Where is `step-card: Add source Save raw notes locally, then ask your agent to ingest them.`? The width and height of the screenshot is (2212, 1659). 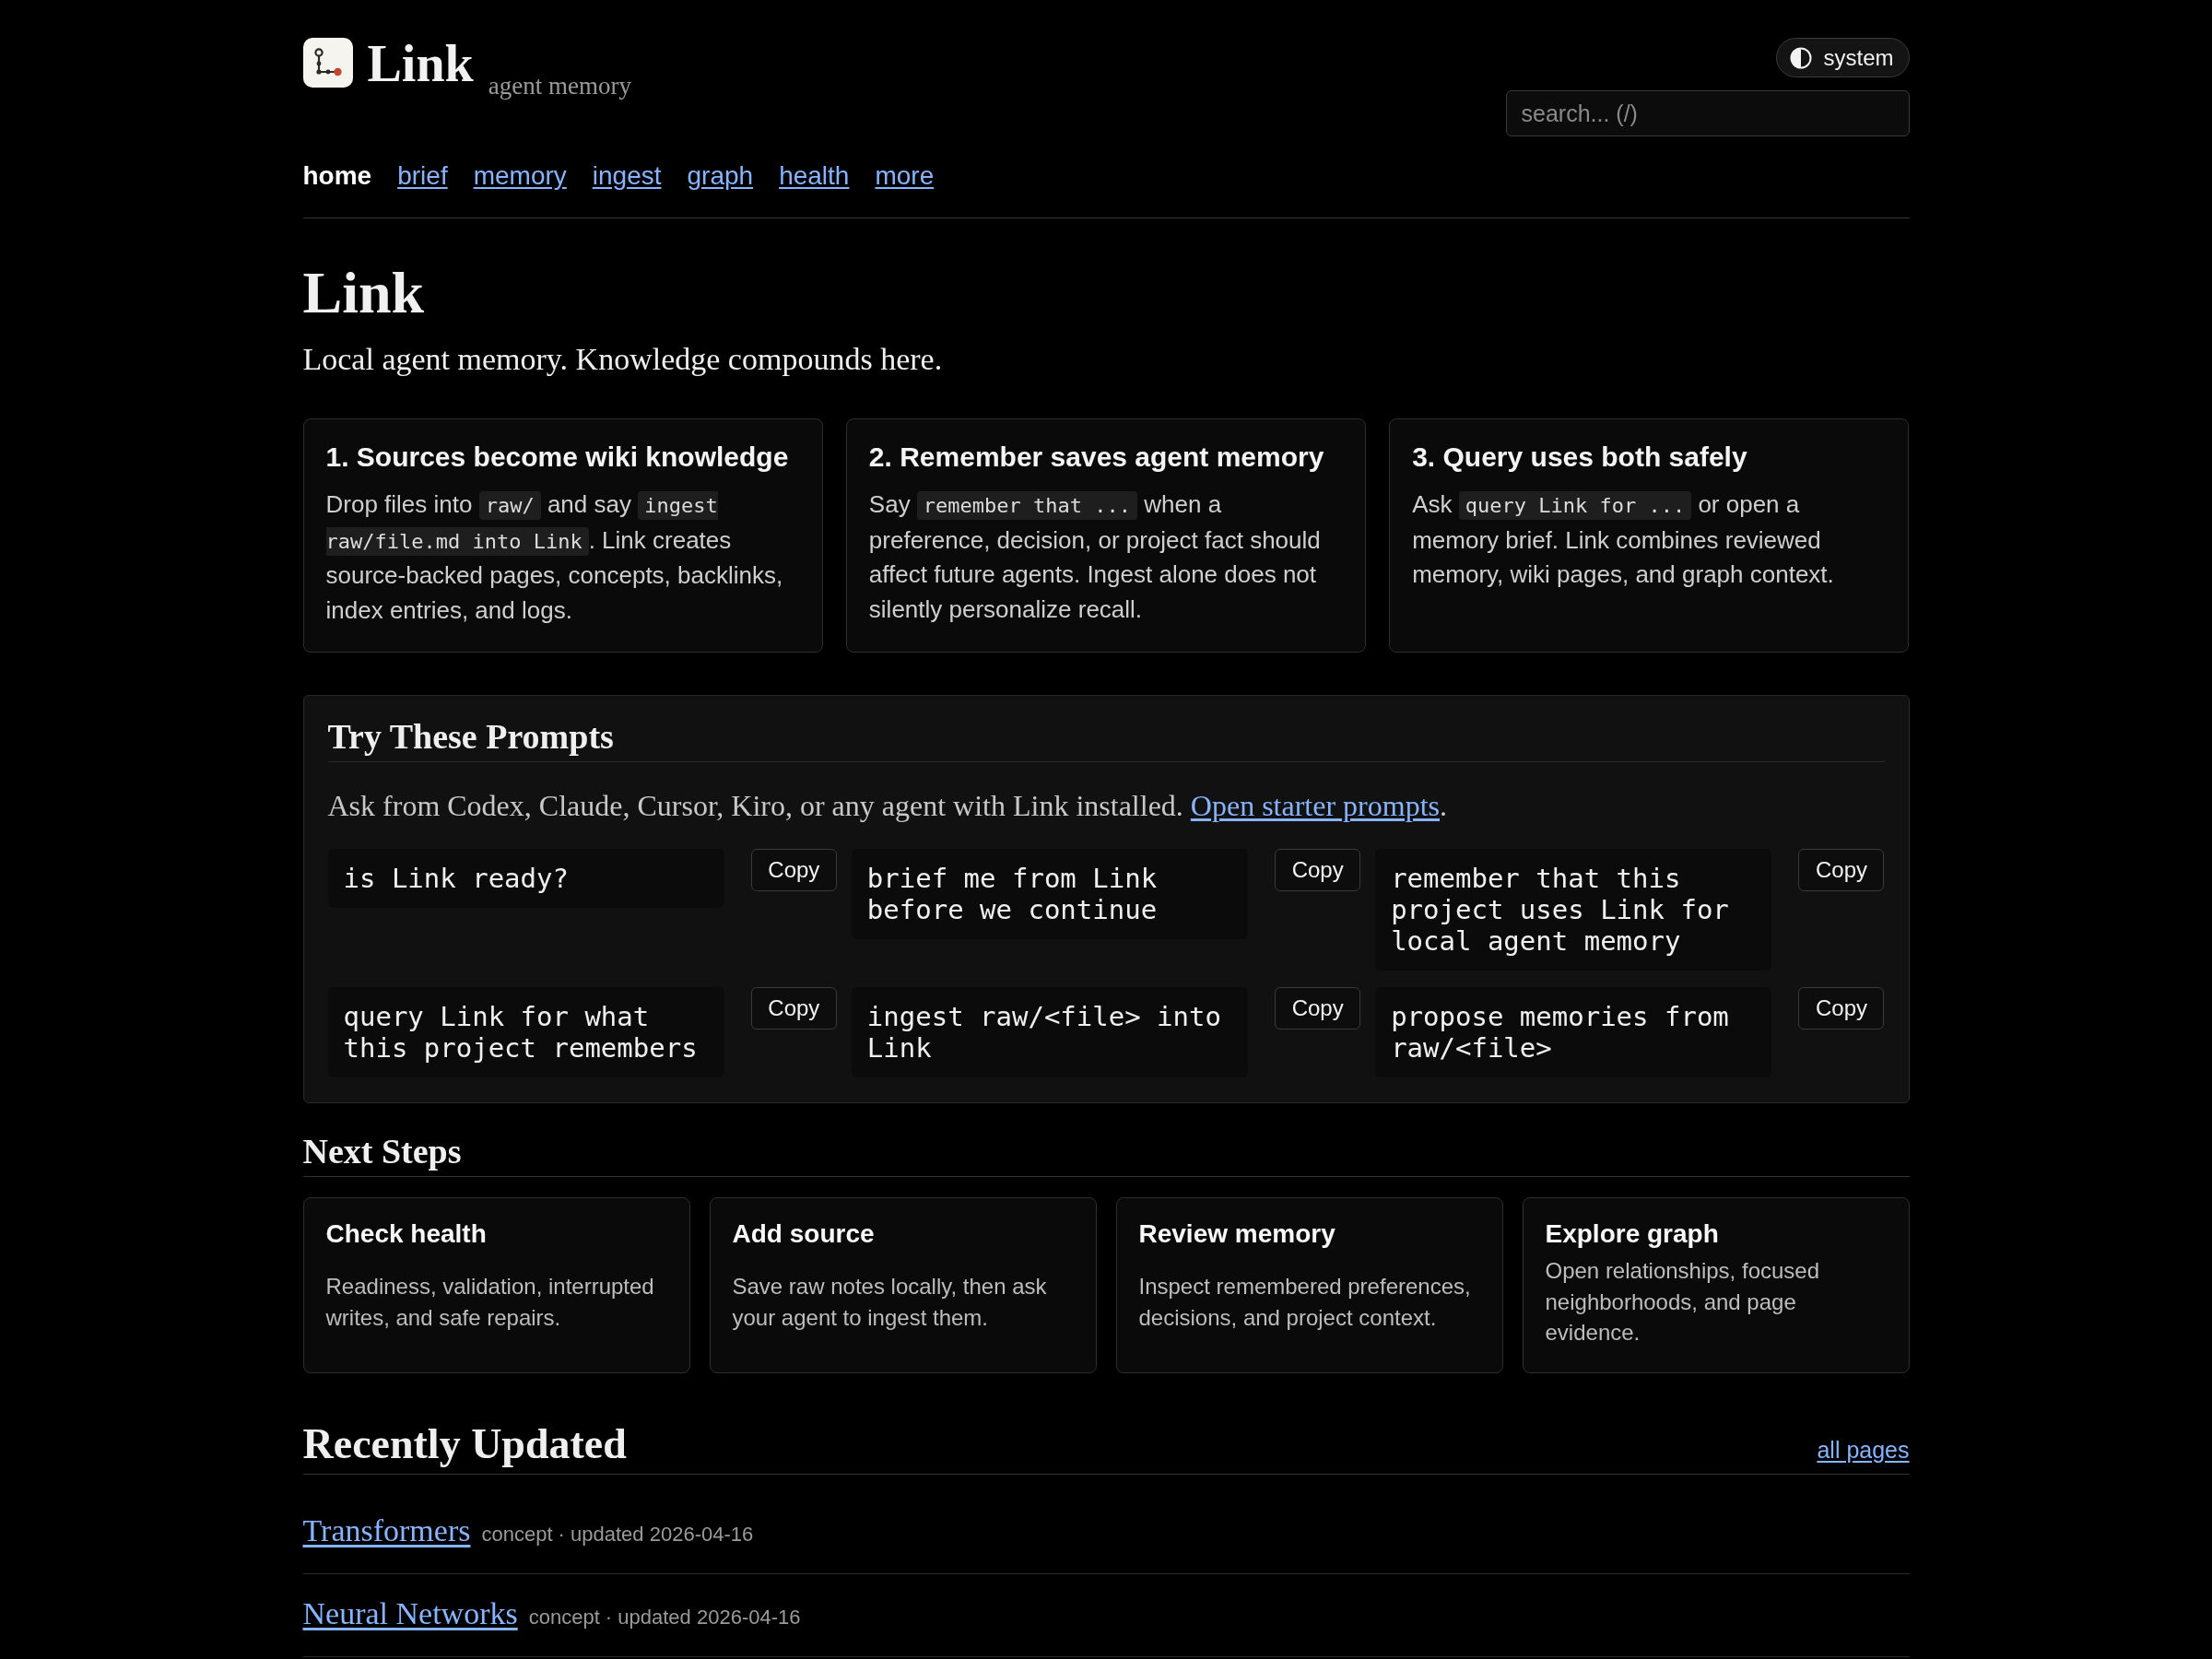 step-card: Add source Save raw notes locally, then ask your agent to ingest them. is located at coordinates (903, 1285).